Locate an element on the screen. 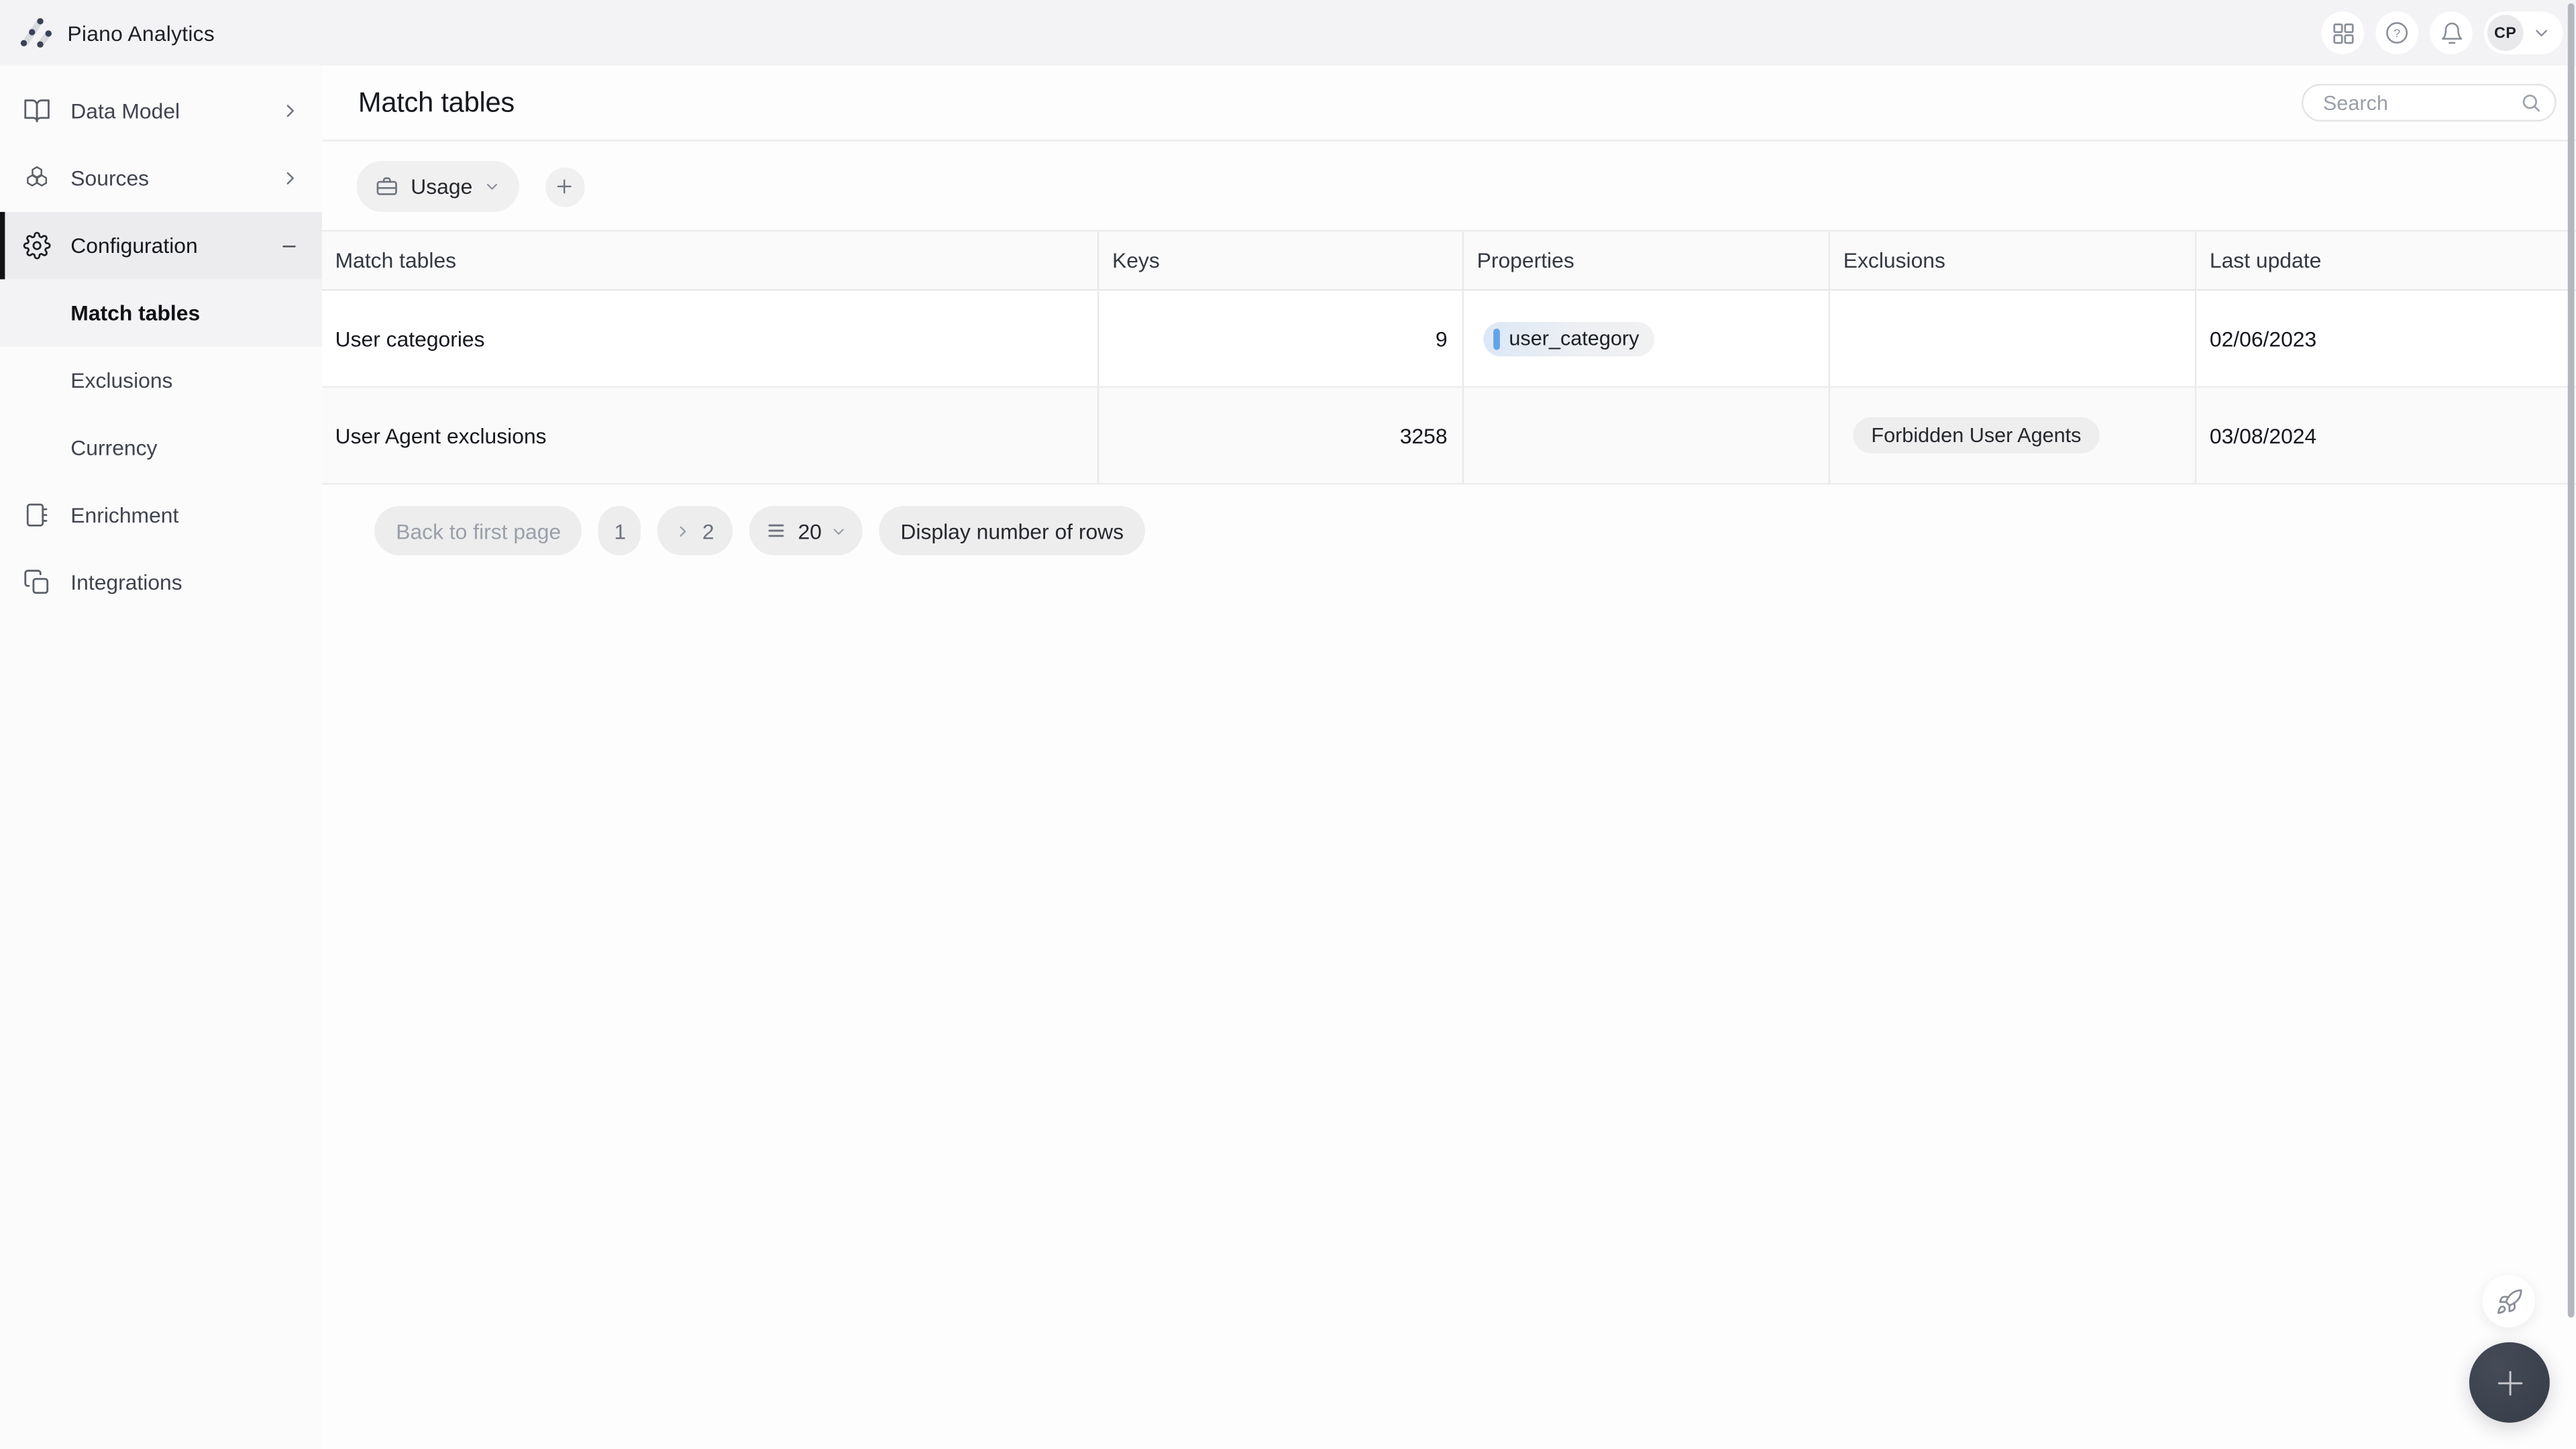 This screenshot has width=2576, height=1449. exclusion-badge: Forbidden User Agents is located at coordinates (1976, 435).